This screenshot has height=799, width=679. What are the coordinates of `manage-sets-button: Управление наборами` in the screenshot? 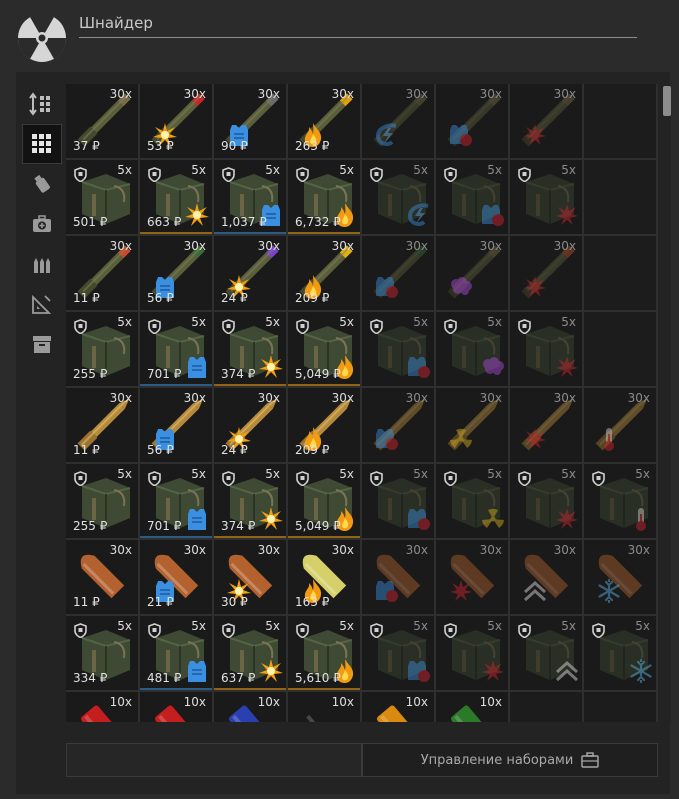 It's located at (510, 760).